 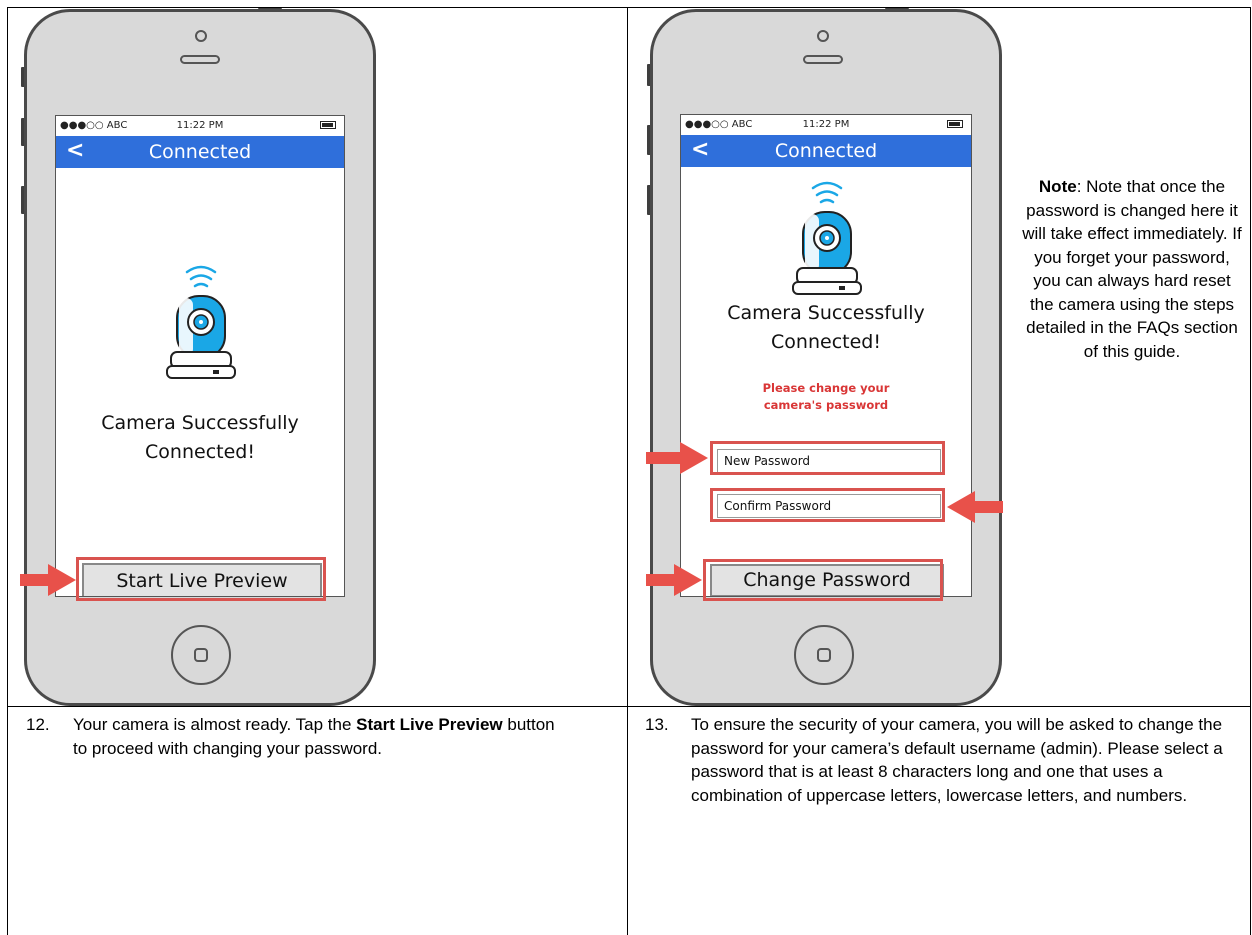 What do you see at coordinates (201, 579) in the screenshot?
I see `start-live-preview-highlight` at bounding box center [201, 579].